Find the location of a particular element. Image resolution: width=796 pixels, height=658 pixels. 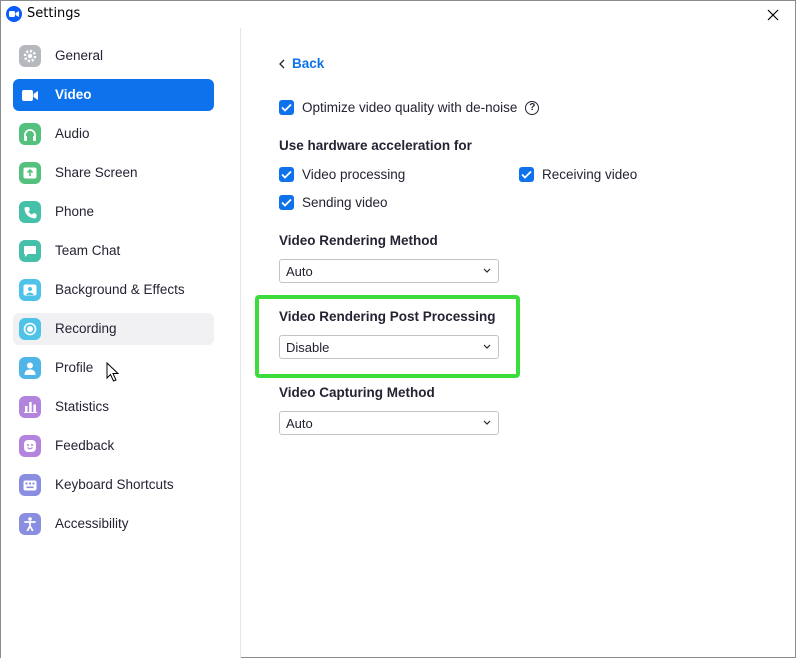

sidebar-item-background-effects: Background & Effects is located at coordinates (113, 290).